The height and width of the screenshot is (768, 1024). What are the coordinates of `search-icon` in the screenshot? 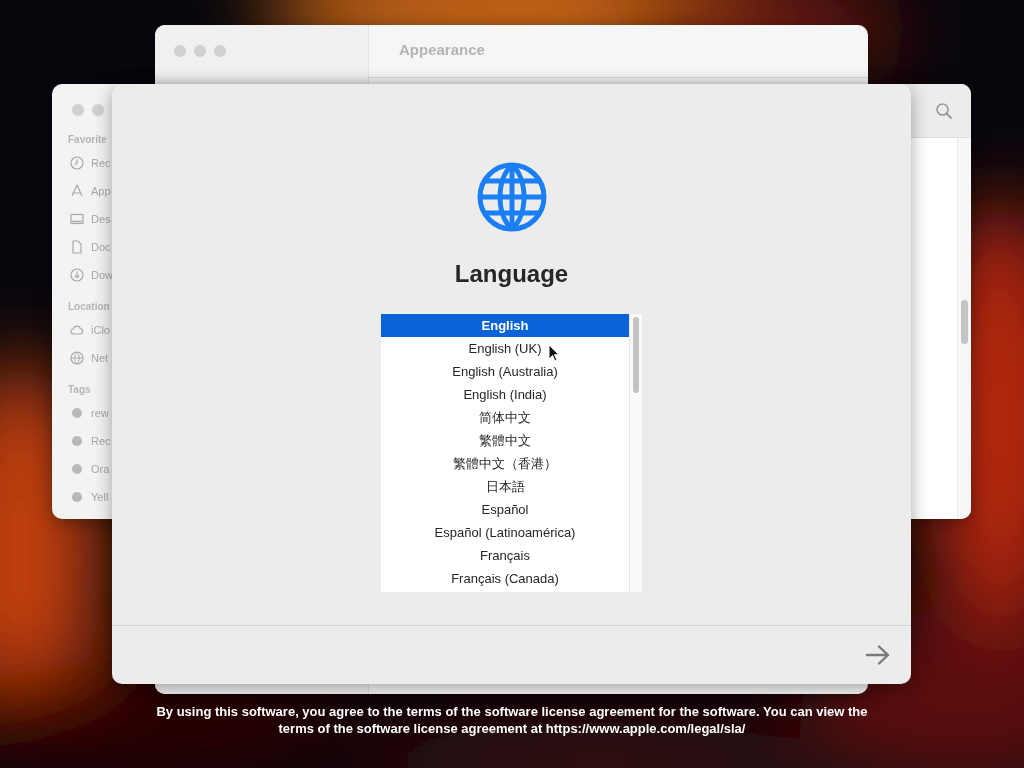 It's located at (944, 110).